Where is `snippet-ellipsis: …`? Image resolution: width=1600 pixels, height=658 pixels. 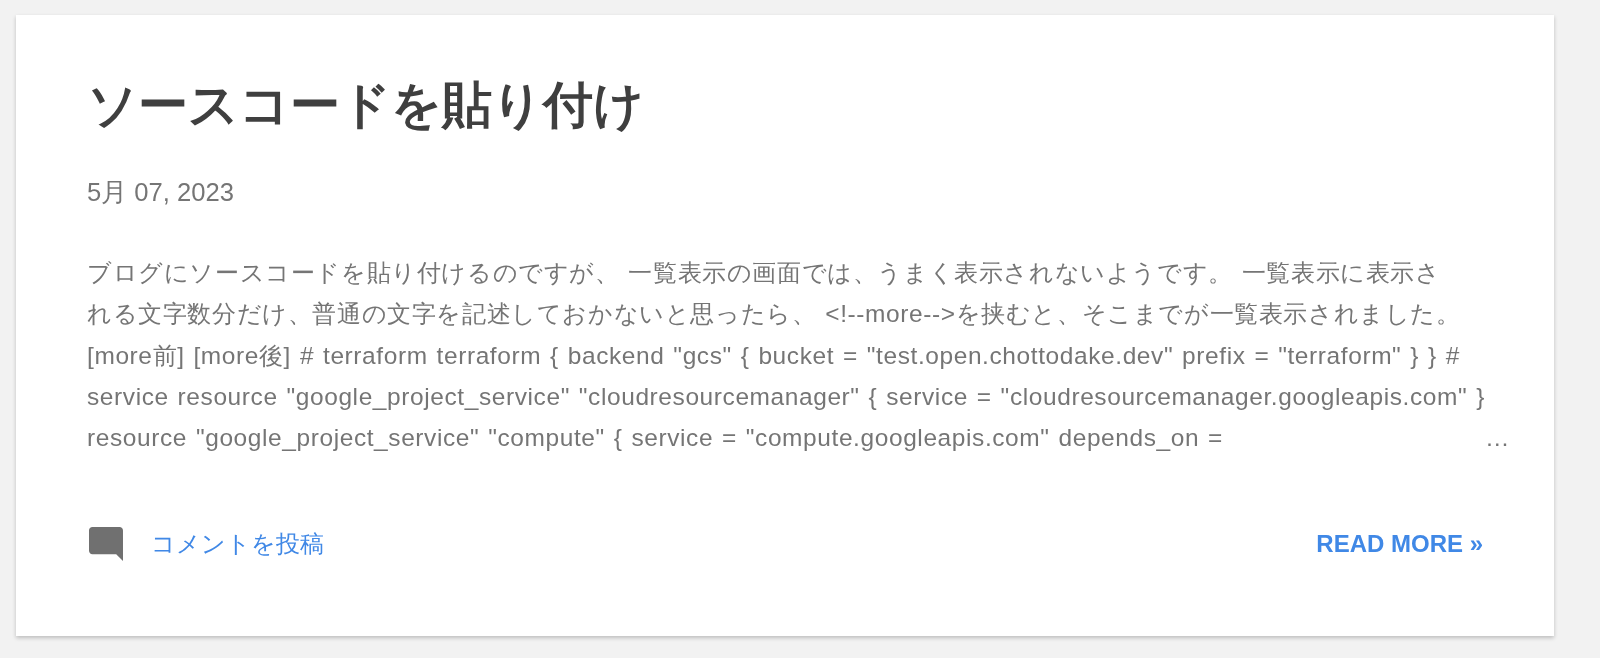 snippet-ellipsis: … is located at coordinates (1497, 438).